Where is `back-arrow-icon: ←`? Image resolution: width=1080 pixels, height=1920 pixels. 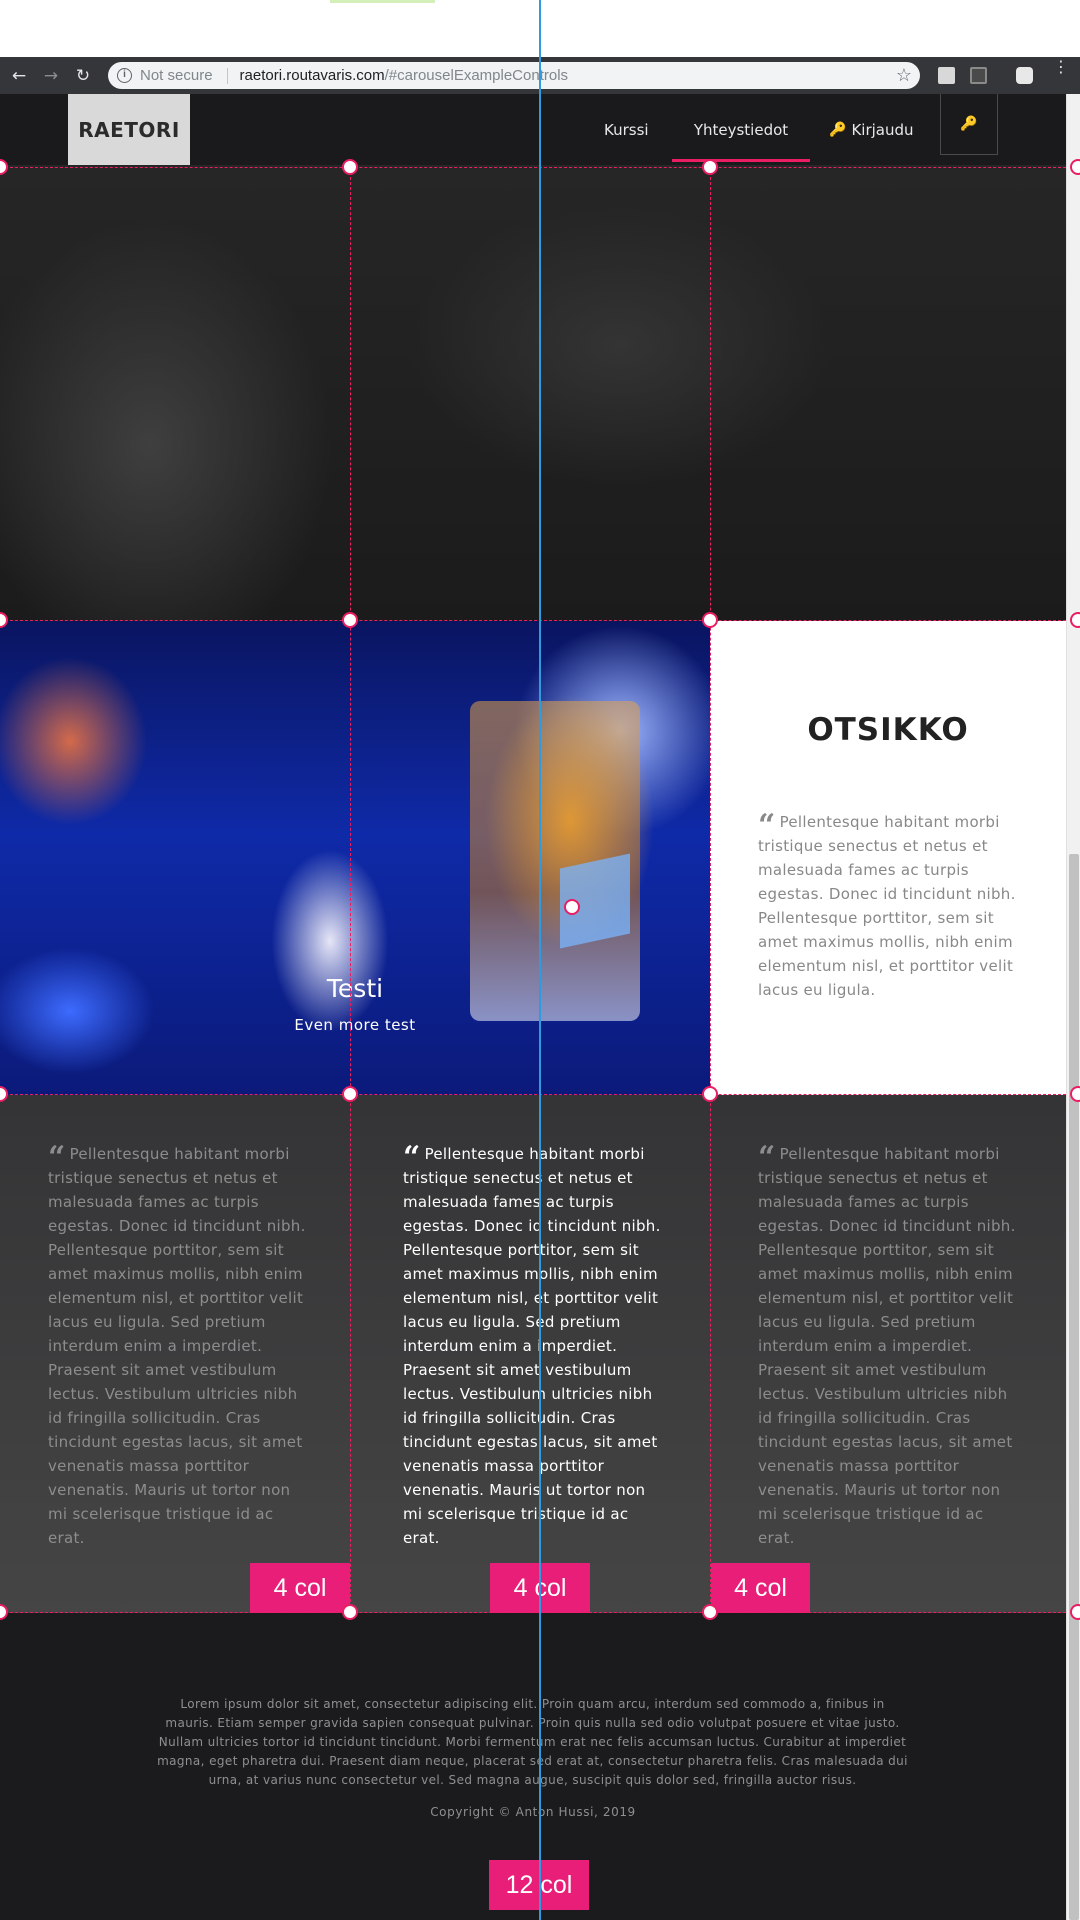 back-arrow-icon: ← is located at coordinates (19, 76).